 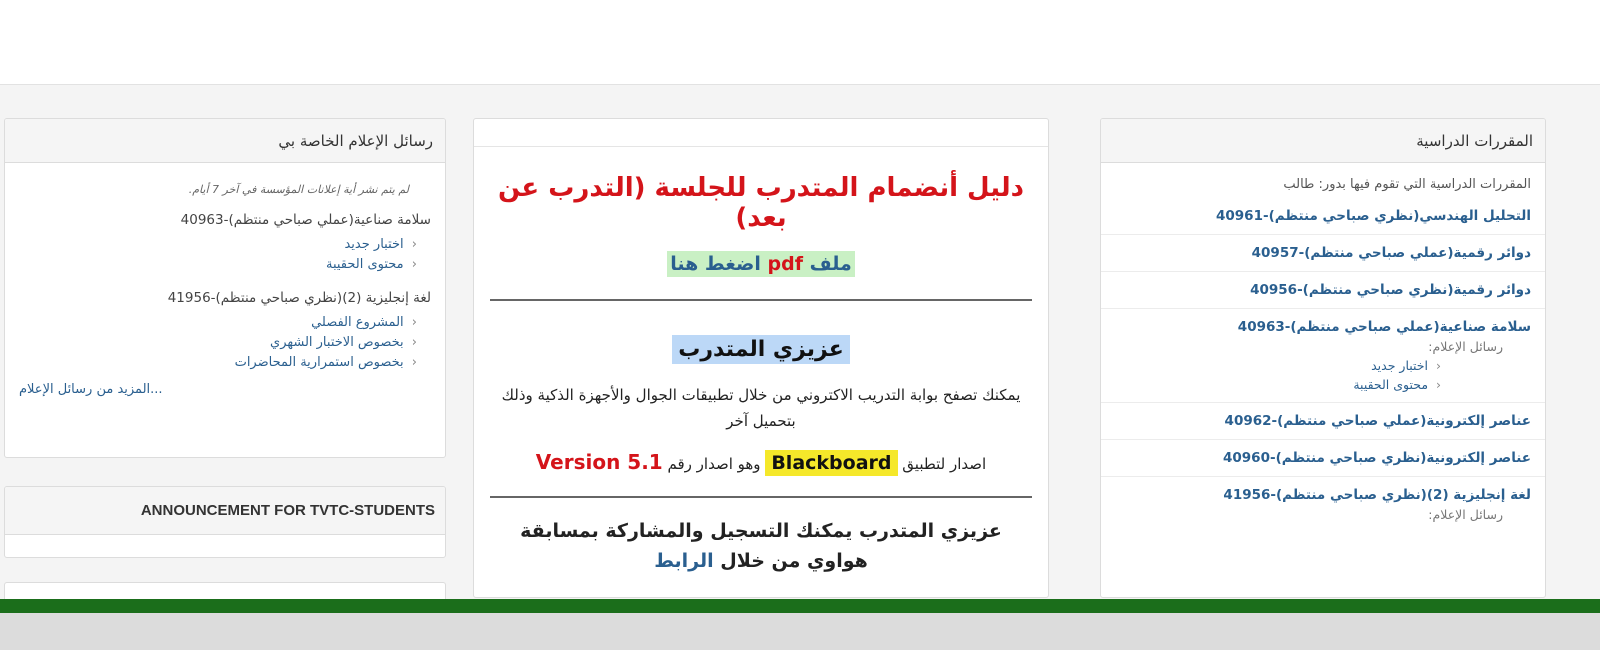 What do you see at coordinates (761, 133) in the screenshot?
I see `main-panel-top-strip` at bounding box center [761, 133].